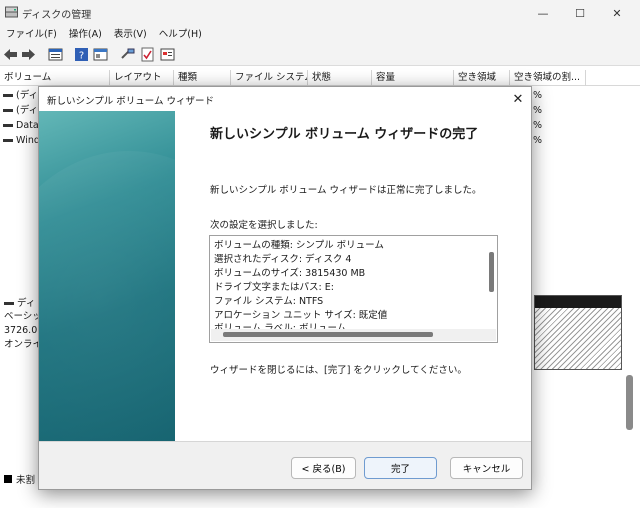  Describe the element at coordinates (320, 35) in the screenshot. I see `menu-bar: ファイル(F) 操作(A) 表示(V) ヘルプ(H)` at that location.